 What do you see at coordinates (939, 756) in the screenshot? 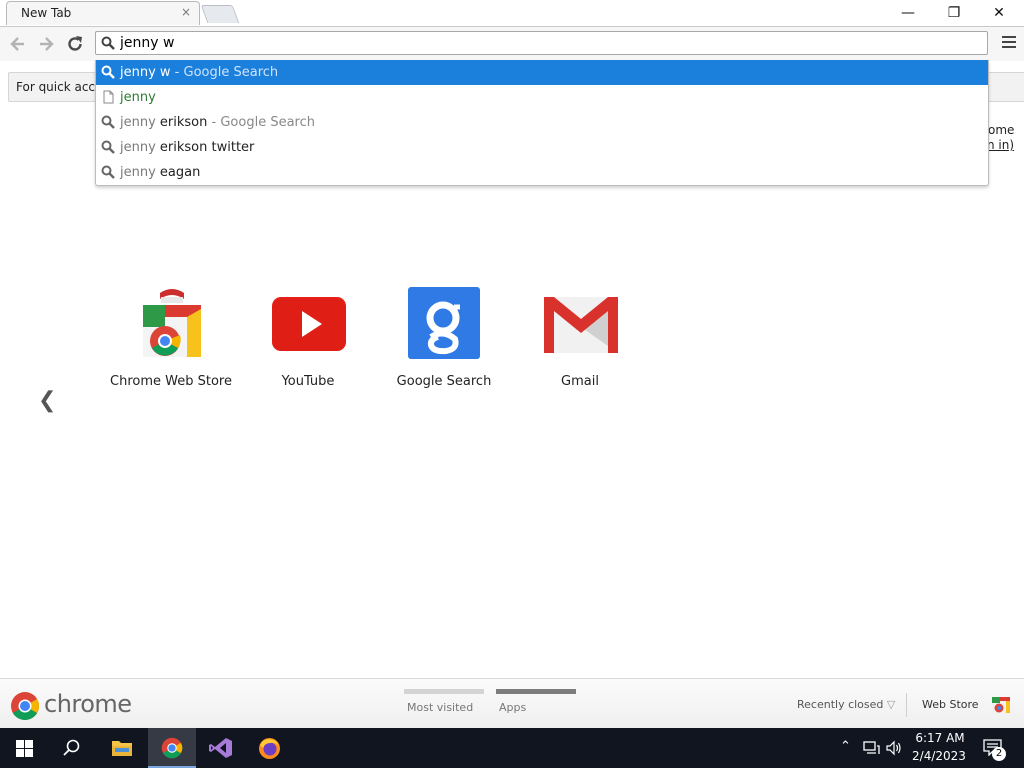
I see `clock-date: 2/4/2023` at bounding box center [939, 756].